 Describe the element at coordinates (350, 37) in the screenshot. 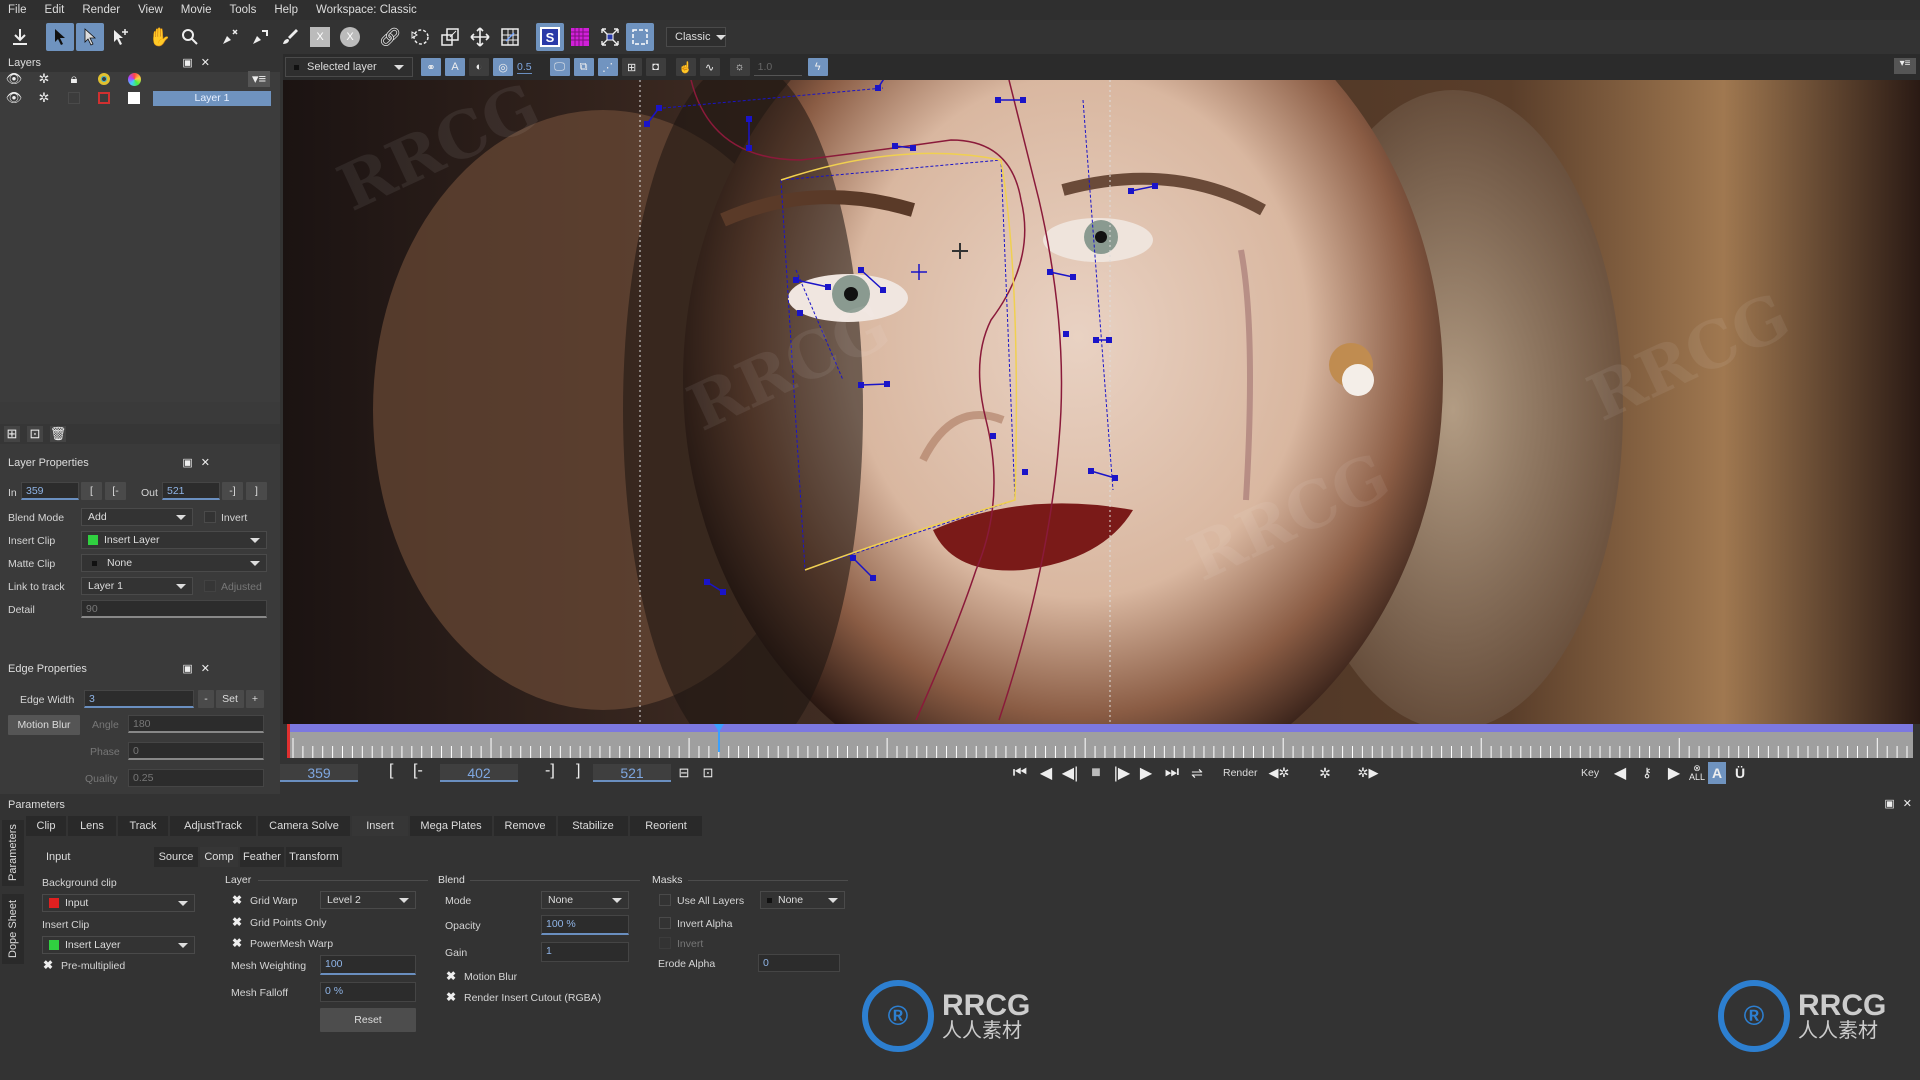

I see `ellipse-clear-icon: X` at that location.